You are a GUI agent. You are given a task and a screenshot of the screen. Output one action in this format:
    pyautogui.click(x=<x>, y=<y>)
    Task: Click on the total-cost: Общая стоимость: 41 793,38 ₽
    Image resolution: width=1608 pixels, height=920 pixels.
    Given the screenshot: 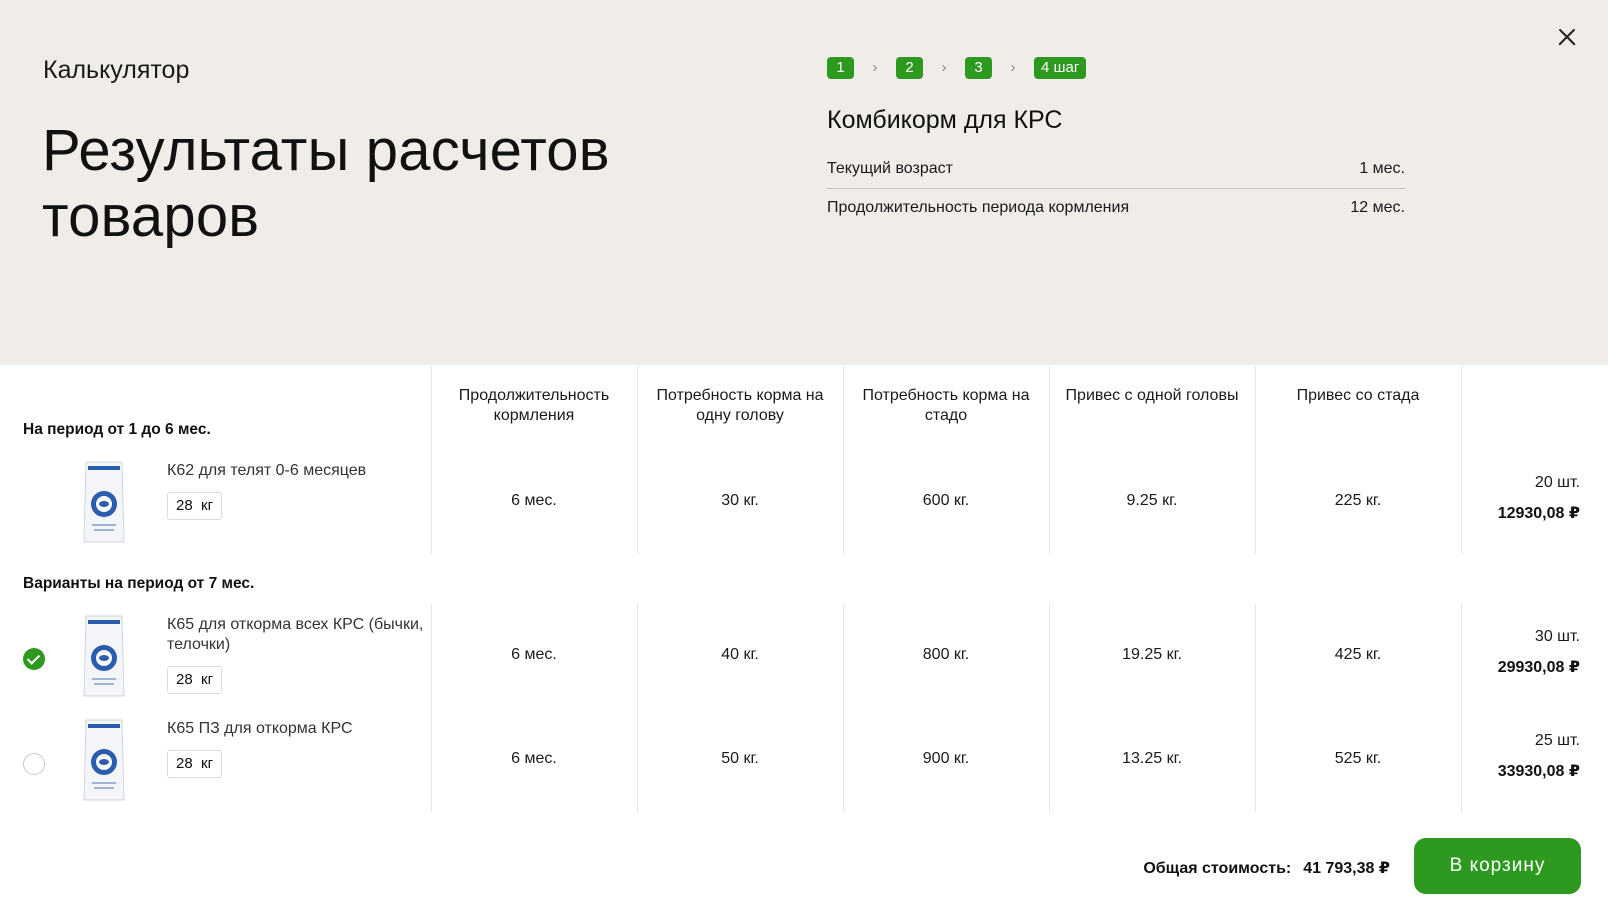 What is the action you would take?
    pyautogui.click(x=1245, y=868)
    